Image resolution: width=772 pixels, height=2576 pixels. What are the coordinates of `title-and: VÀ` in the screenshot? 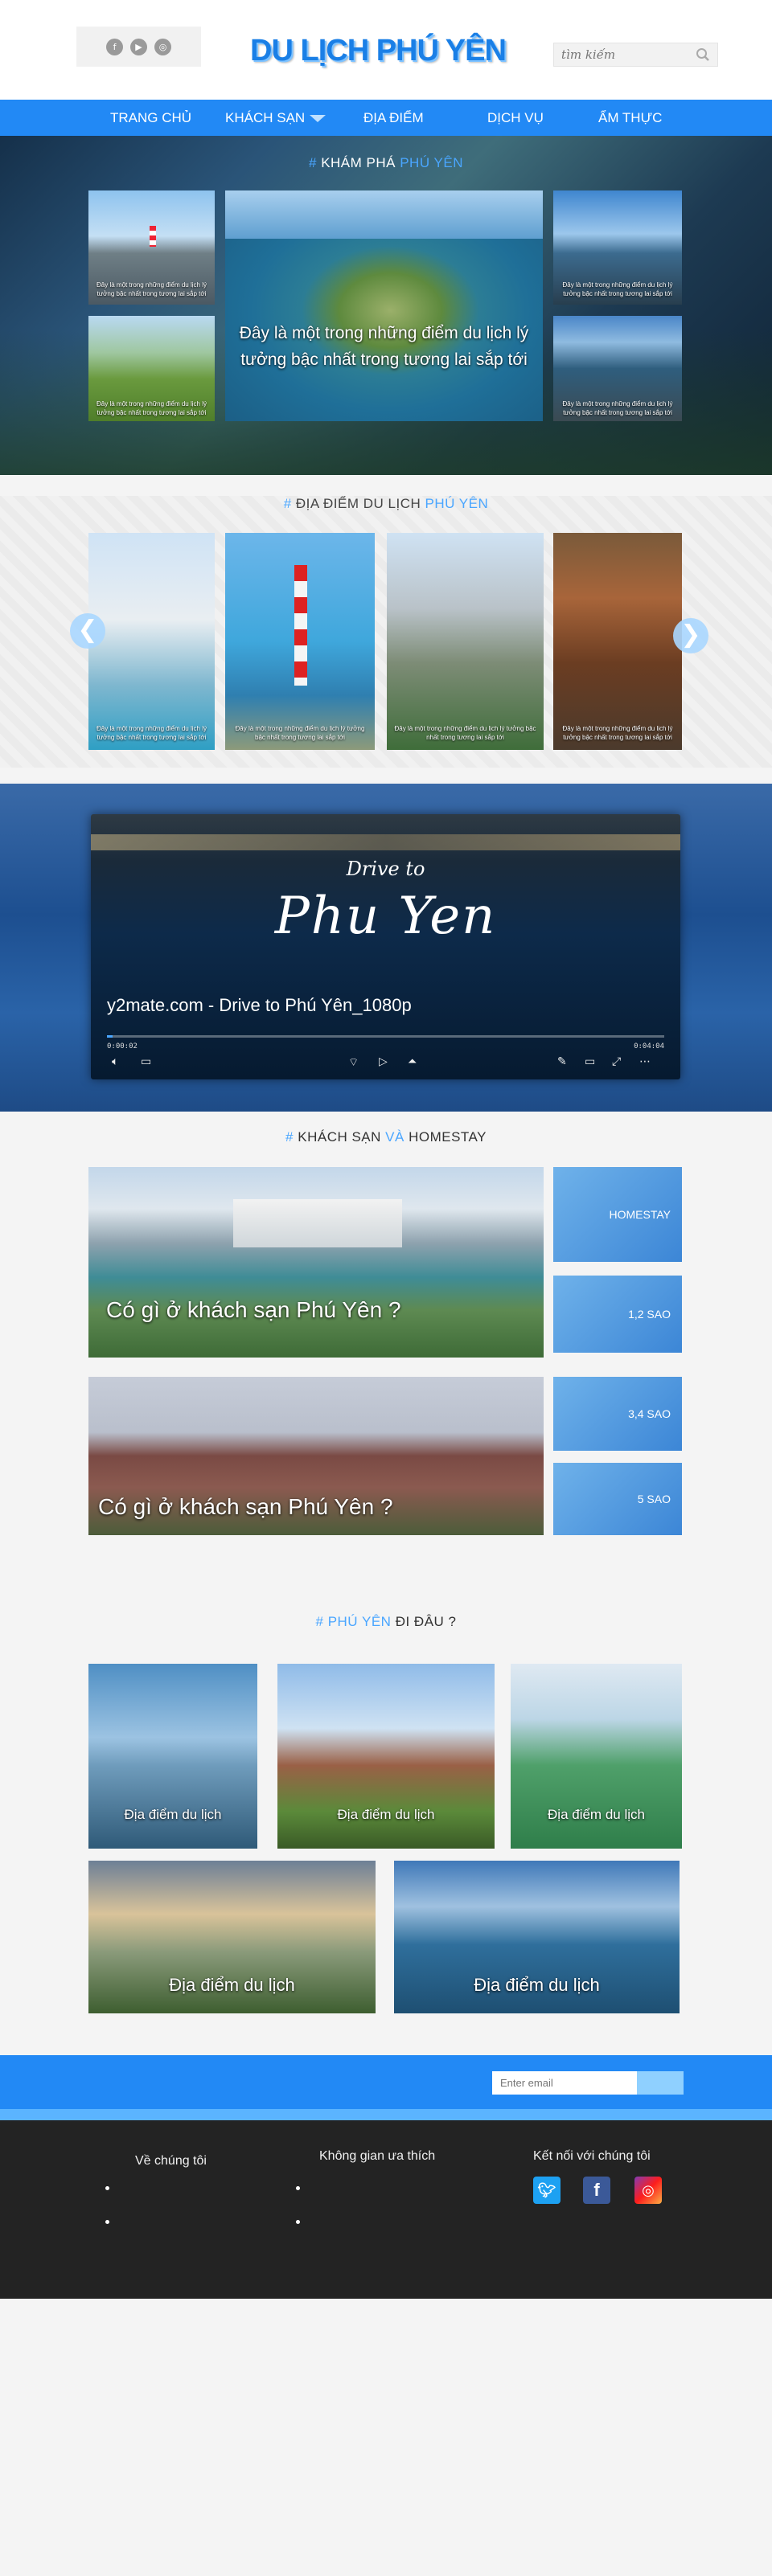 It's located at (397, 1137).